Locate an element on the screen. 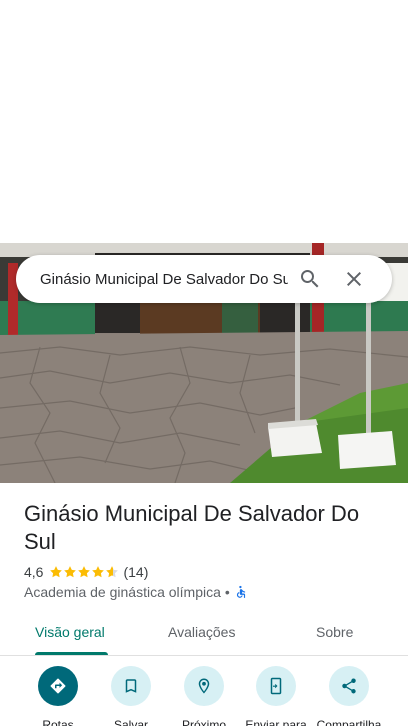 The height and width of the screenshot is (726, 408). tab-reviews: Avaliações is located at coordinates (201, 632).